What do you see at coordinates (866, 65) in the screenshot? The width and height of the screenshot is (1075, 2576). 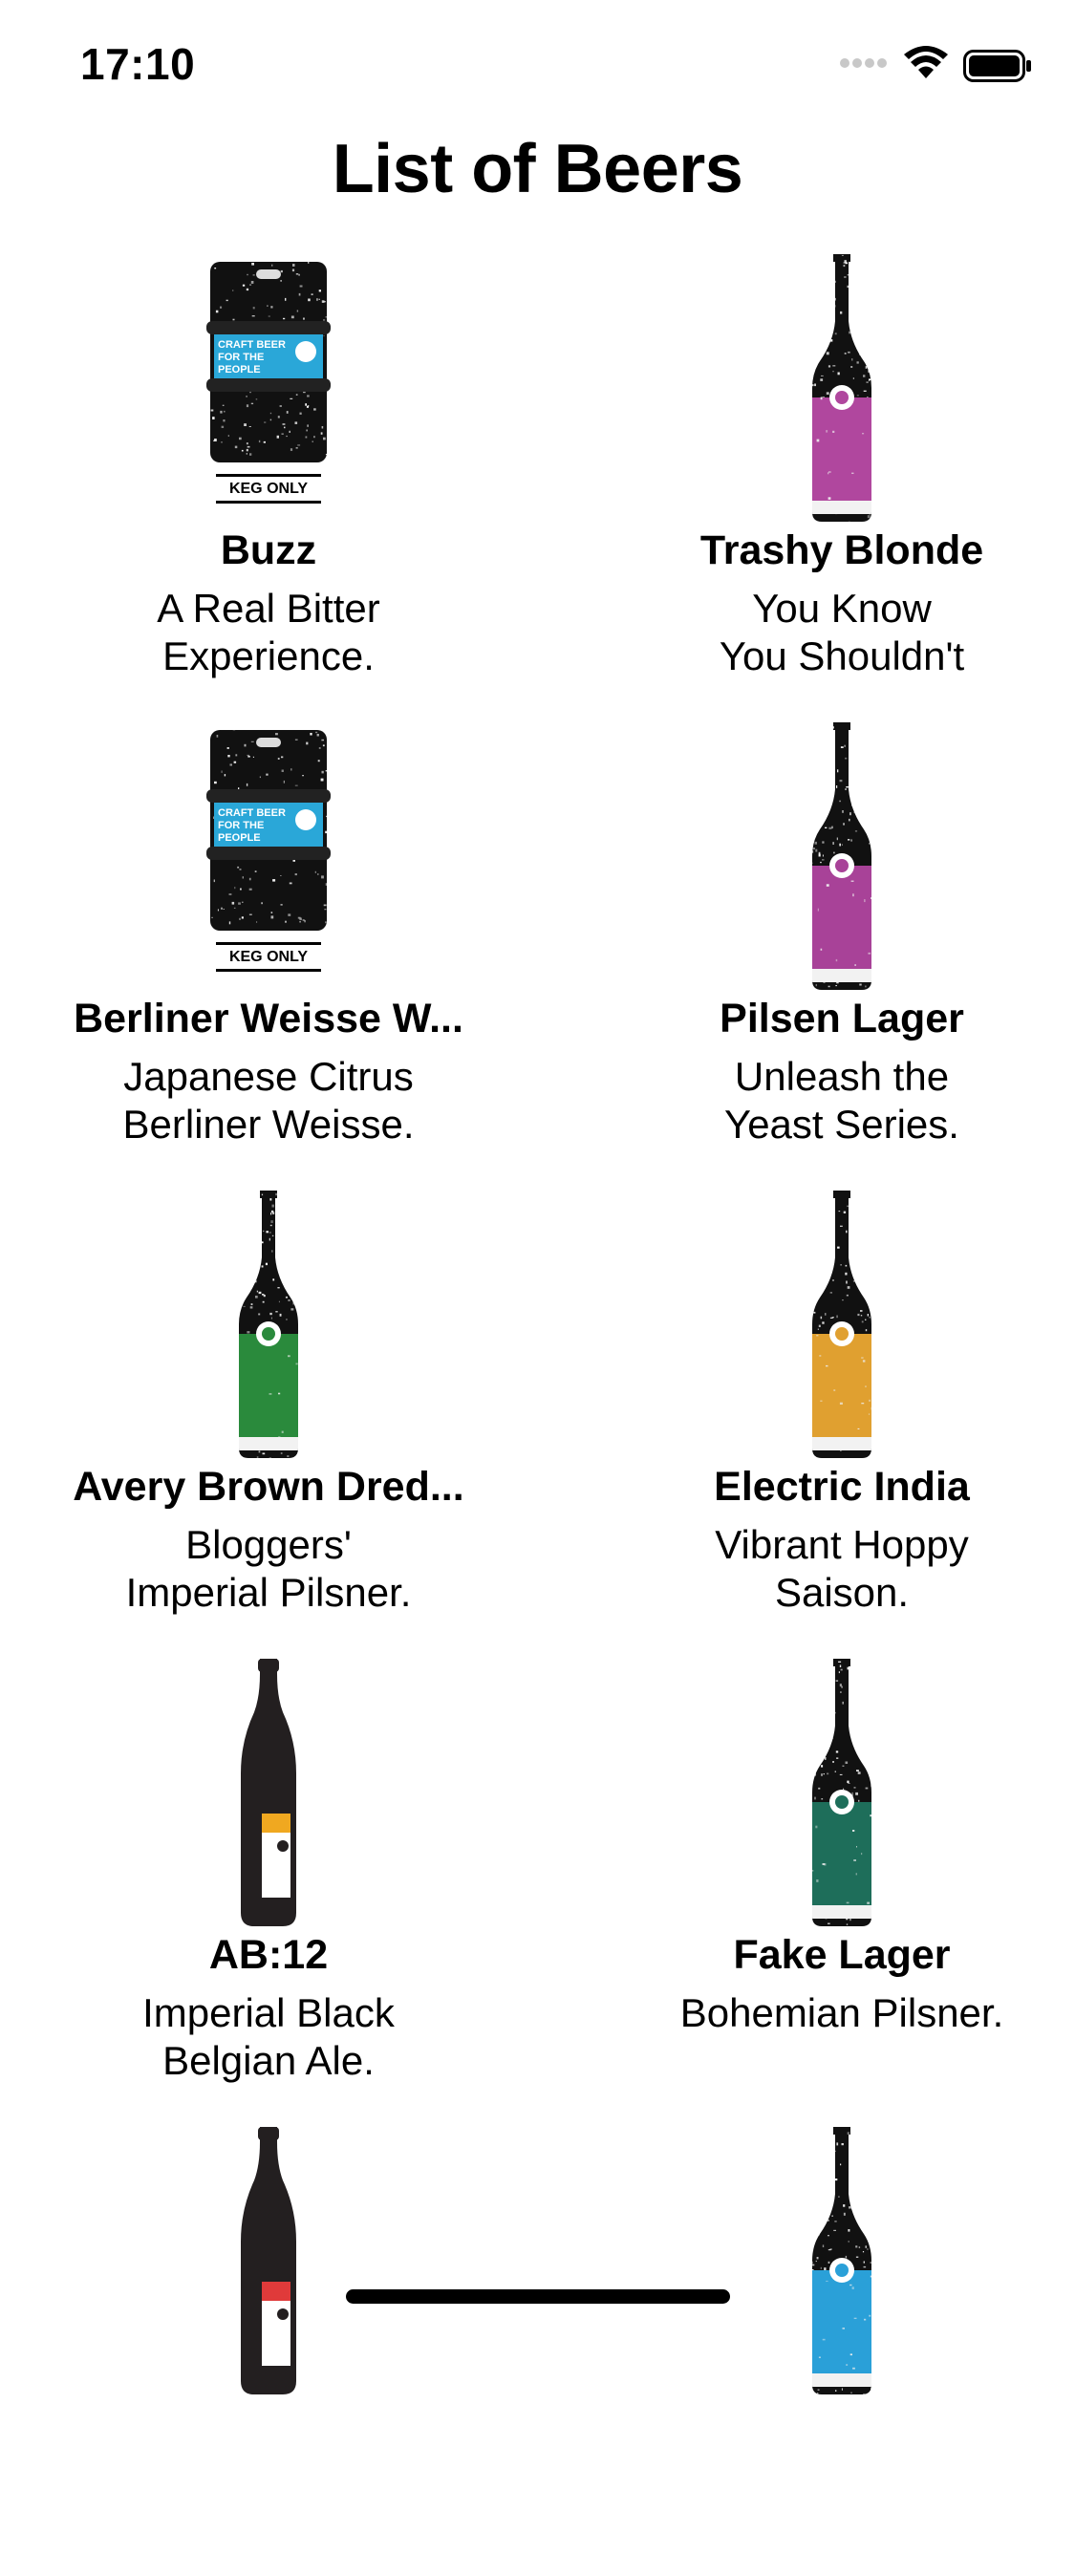 I see `signal-icon` at bounding box center [866, 65].